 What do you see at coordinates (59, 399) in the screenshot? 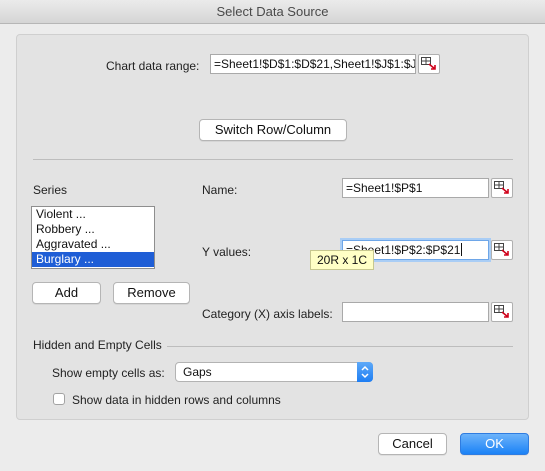
I see `show-hidden-data-checkbox` at bounding box center [59, 399].